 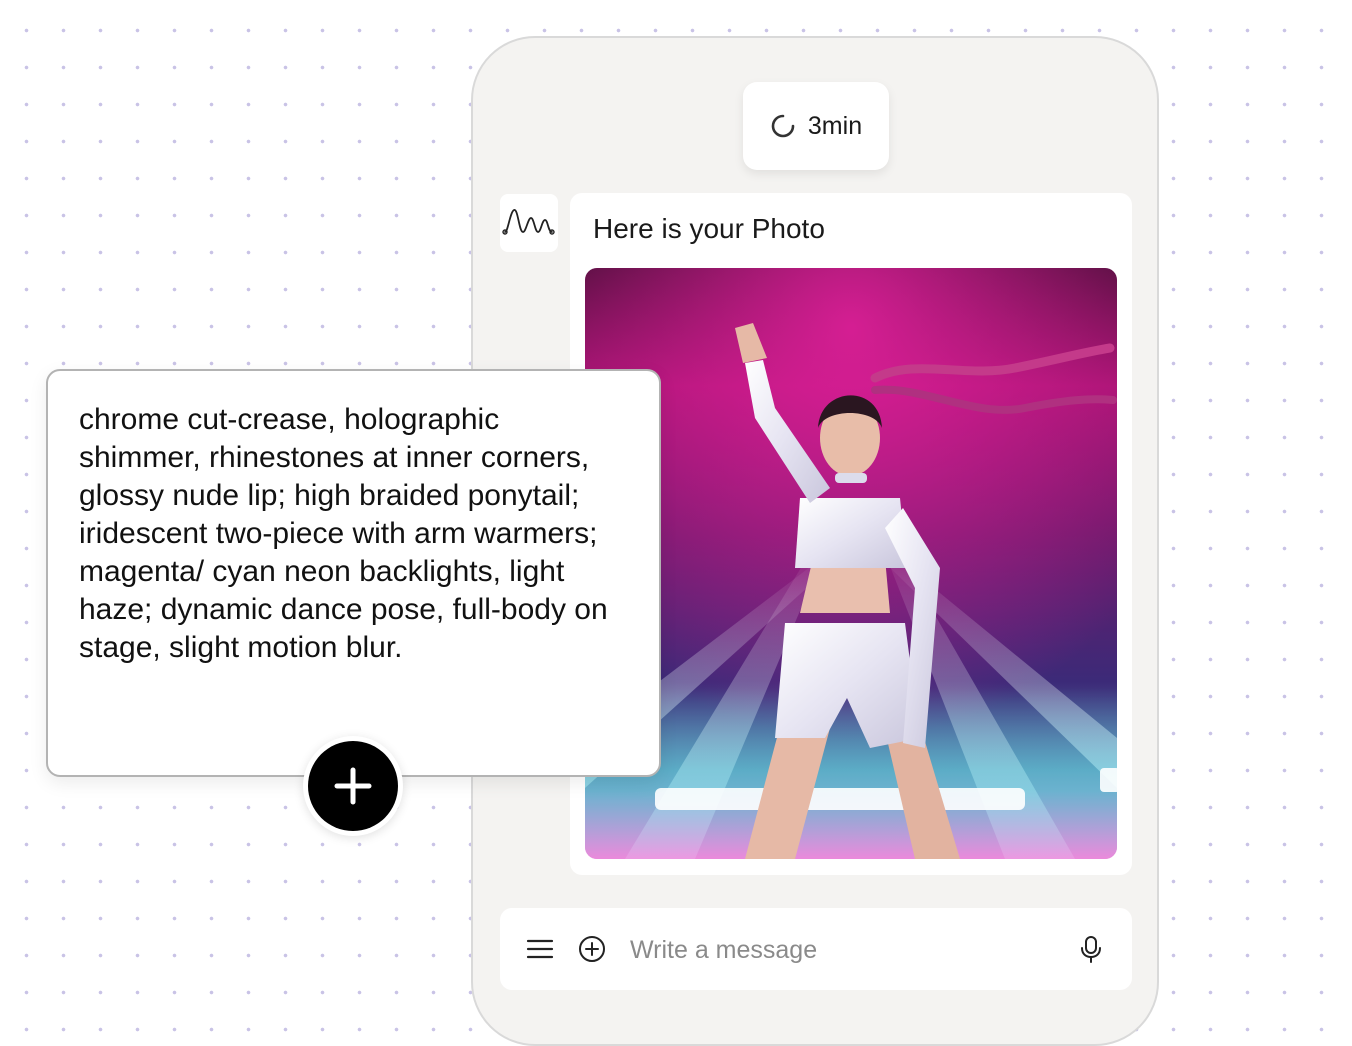 I want to click on add-button-inner, so click(x=353, y=786).